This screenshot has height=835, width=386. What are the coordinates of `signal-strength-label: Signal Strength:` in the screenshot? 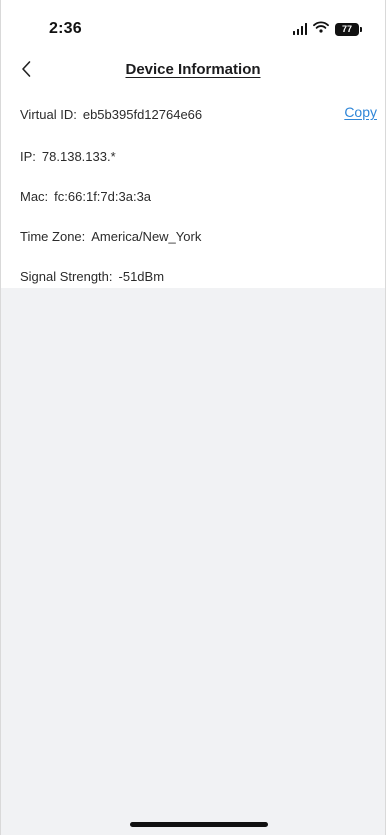 It's located at (66, 276).